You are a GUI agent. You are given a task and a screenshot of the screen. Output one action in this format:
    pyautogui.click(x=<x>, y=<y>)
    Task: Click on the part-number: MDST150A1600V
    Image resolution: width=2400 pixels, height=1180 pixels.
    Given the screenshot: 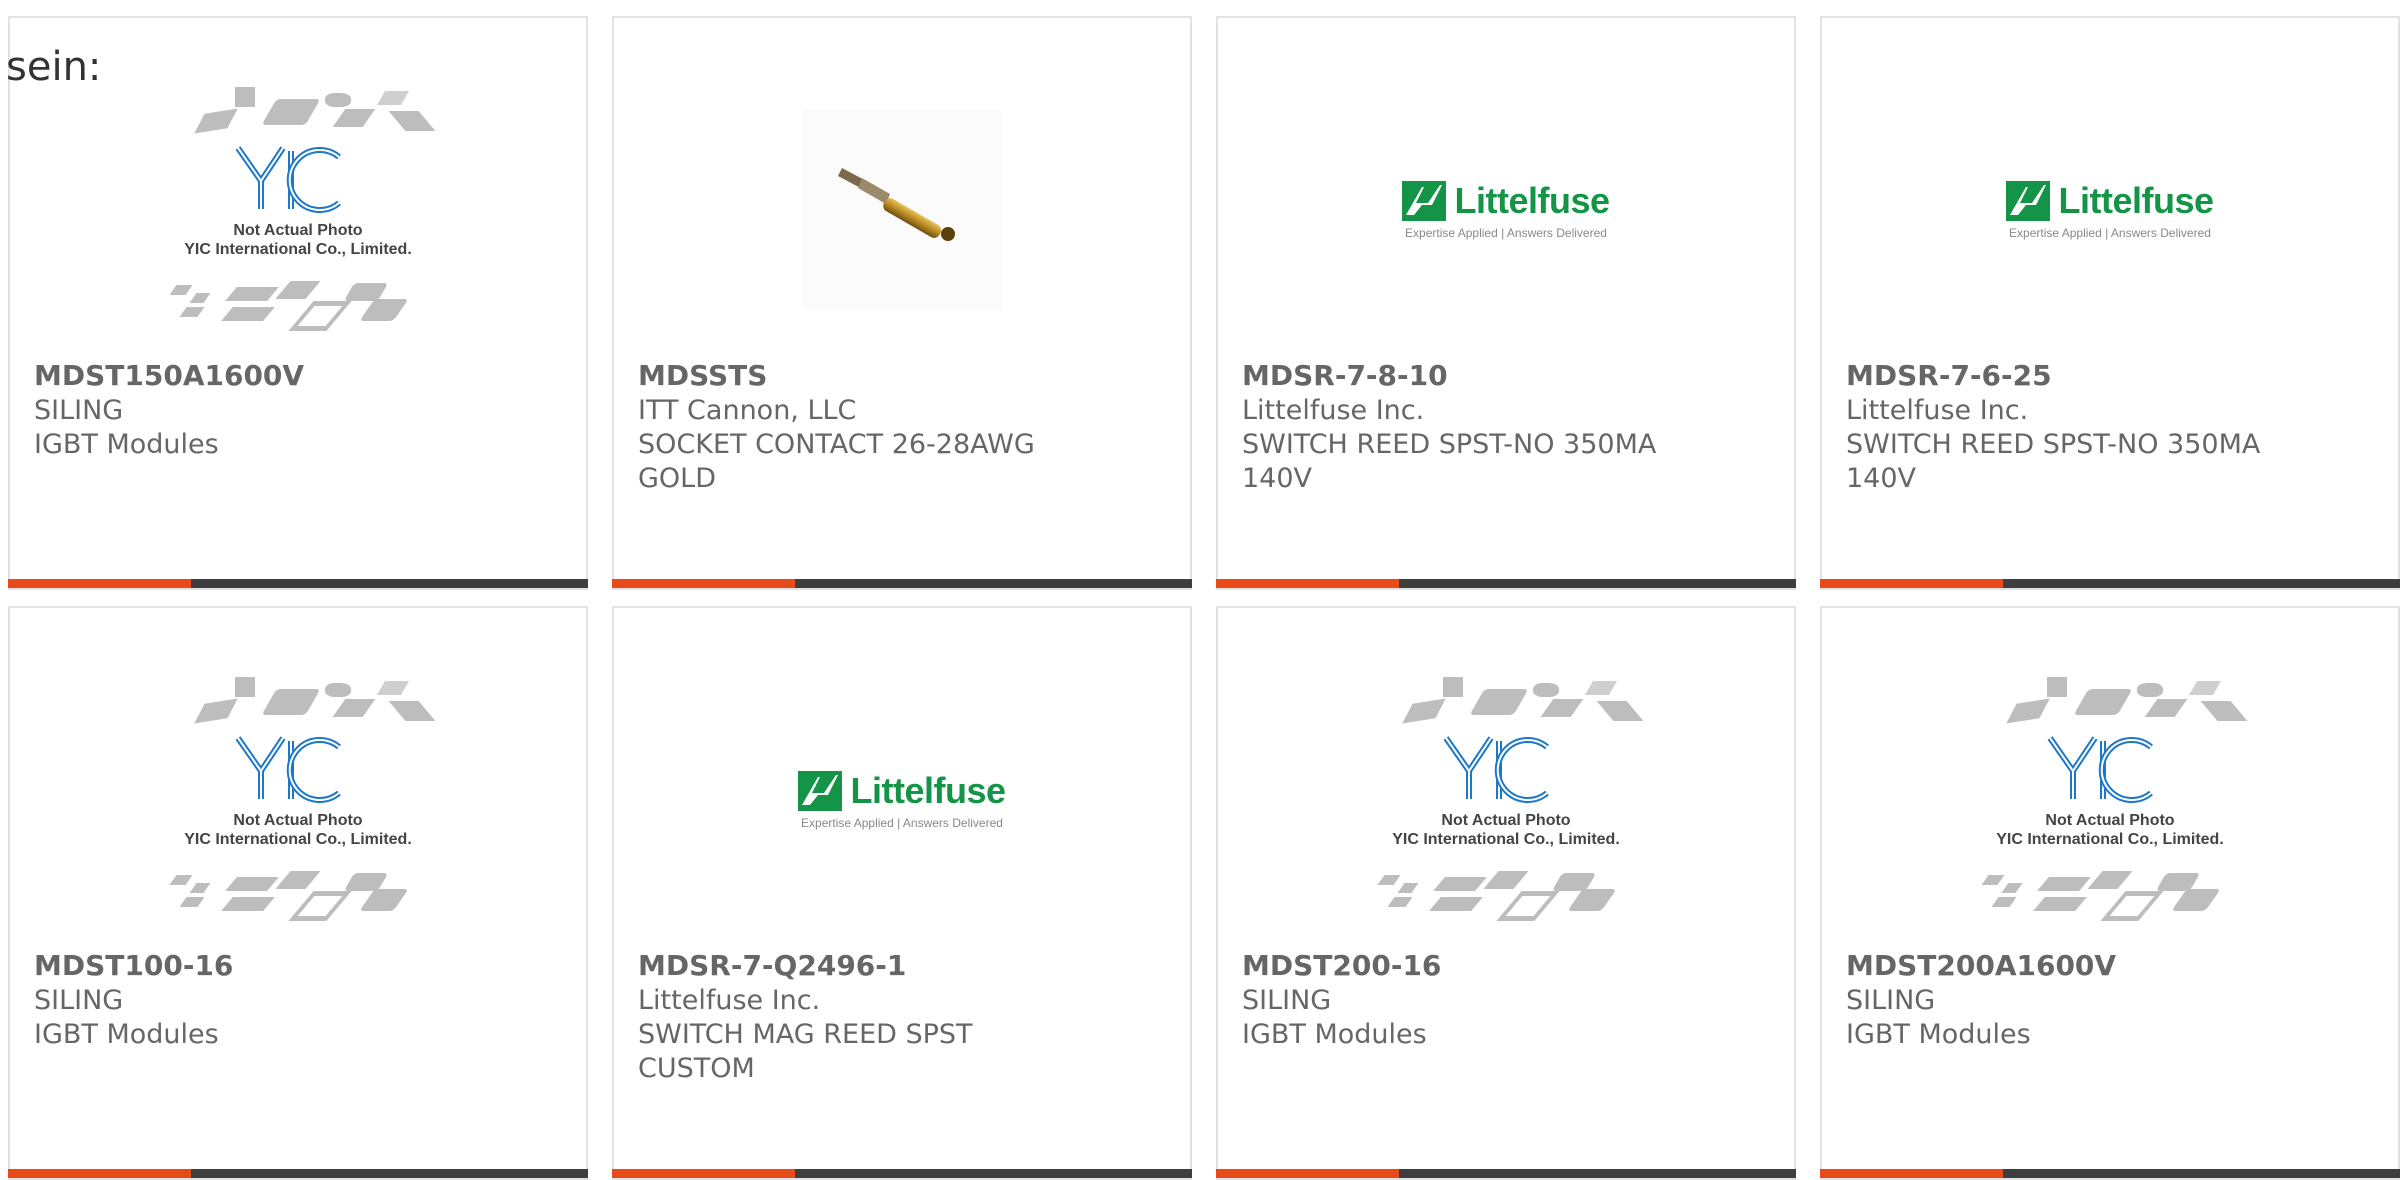 What is the action you would take?
    pyautogui.click(x=298, y=376)
    